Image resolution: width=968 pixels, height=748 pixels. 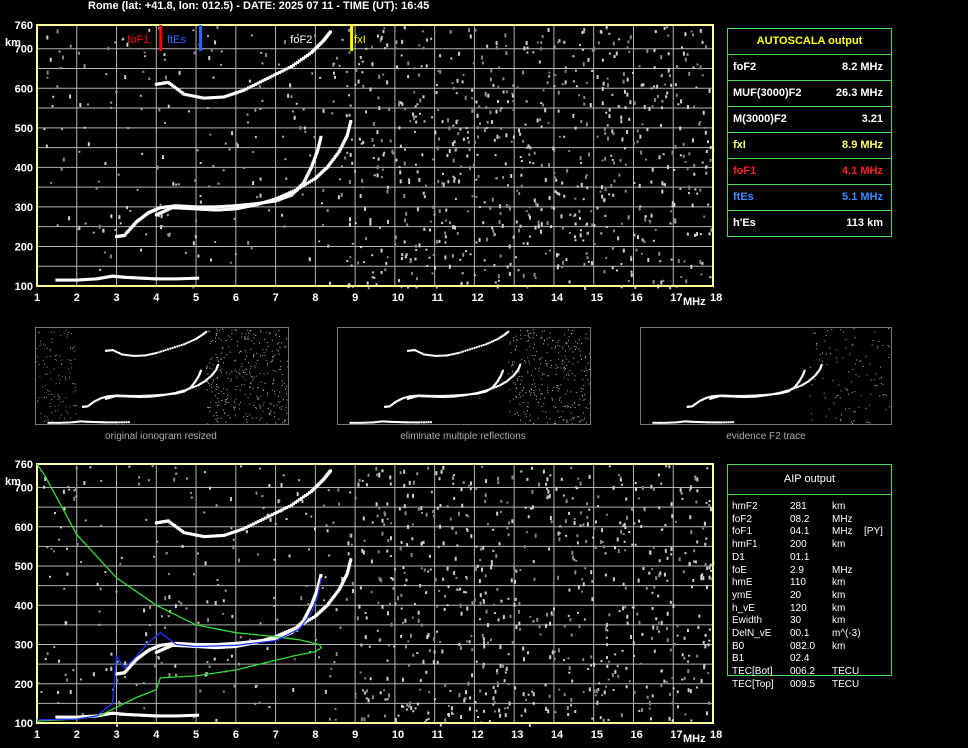 What do you see at coordinates (236, 298) in the screenshot?
I see `x-tick-label: 6` at bounding box center [236, 298].